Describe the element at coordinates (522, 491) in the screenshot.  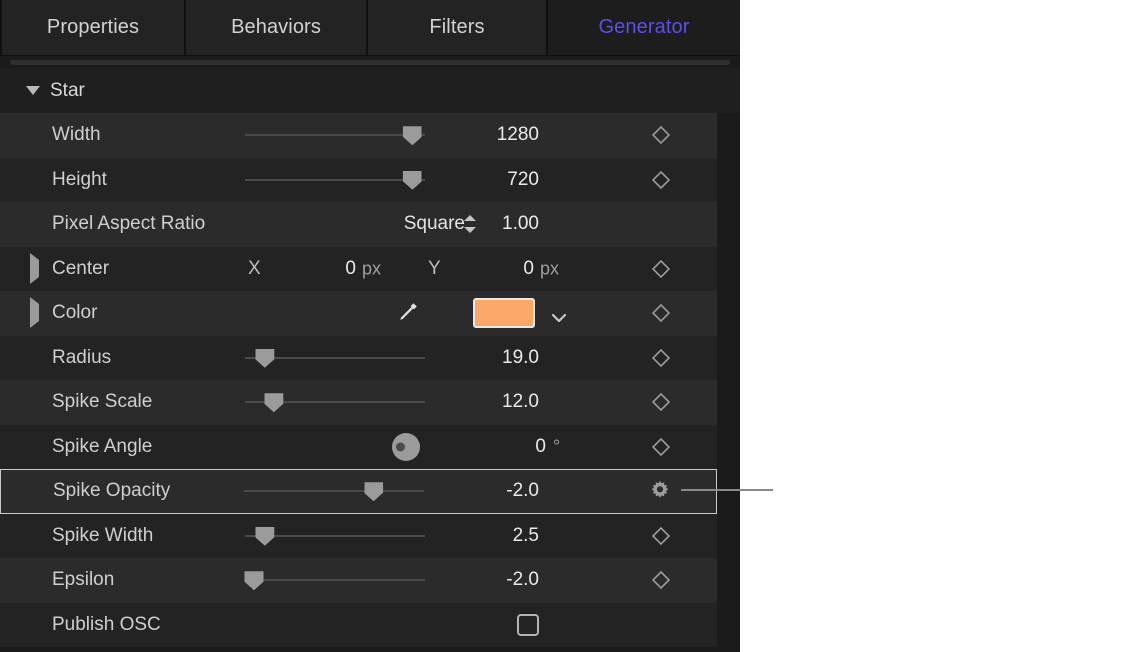
I see `param-value-spike-opacity: -2.0` at that location.